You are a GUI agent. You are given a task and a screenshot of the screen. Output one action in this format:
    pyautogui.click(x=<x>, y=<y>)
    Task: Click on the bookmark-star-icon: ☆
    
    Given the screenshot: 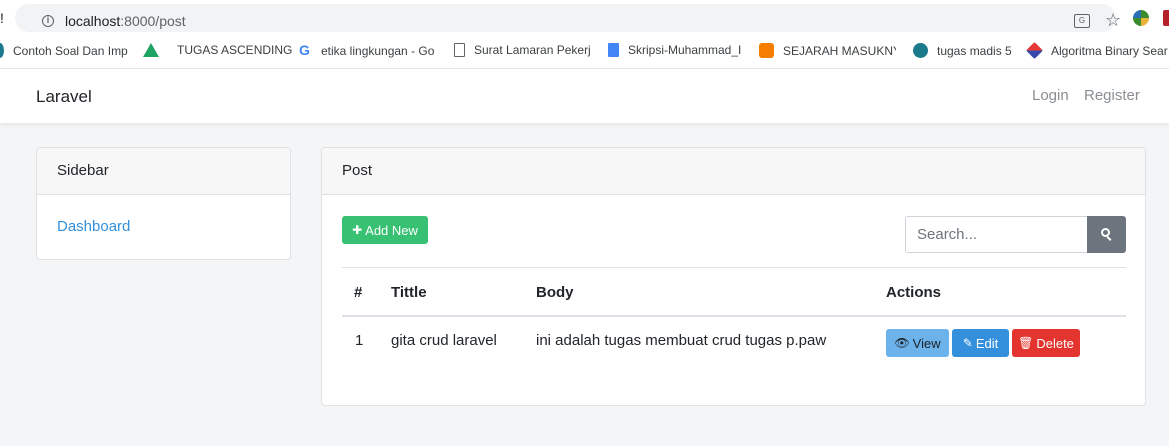 What is the action you would take?
    pyautogui.click(x=1113, y=20)
    